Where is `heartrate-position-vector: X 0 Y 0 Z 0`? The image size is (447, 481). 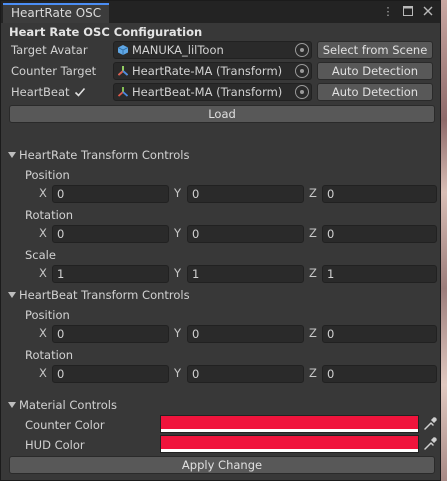 heartrate-position-vector: X 0 Y 0 Z 0 is located at coordinates (221, 194).